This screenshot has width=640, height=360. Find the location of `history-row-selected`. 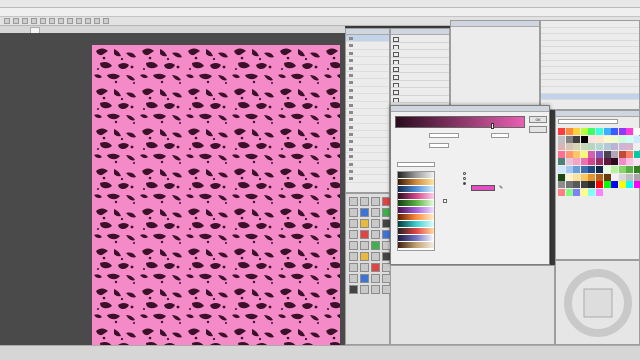

history-row-selected is located at coordinates (590, 97).